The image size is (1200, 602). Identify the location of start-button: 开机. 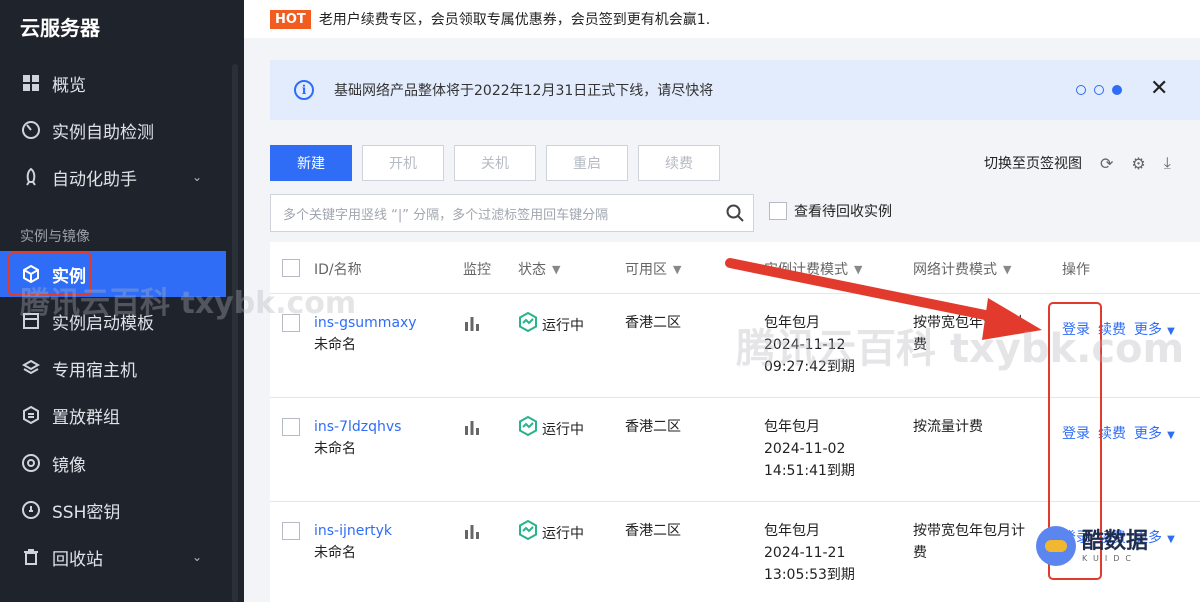
(403, 163).